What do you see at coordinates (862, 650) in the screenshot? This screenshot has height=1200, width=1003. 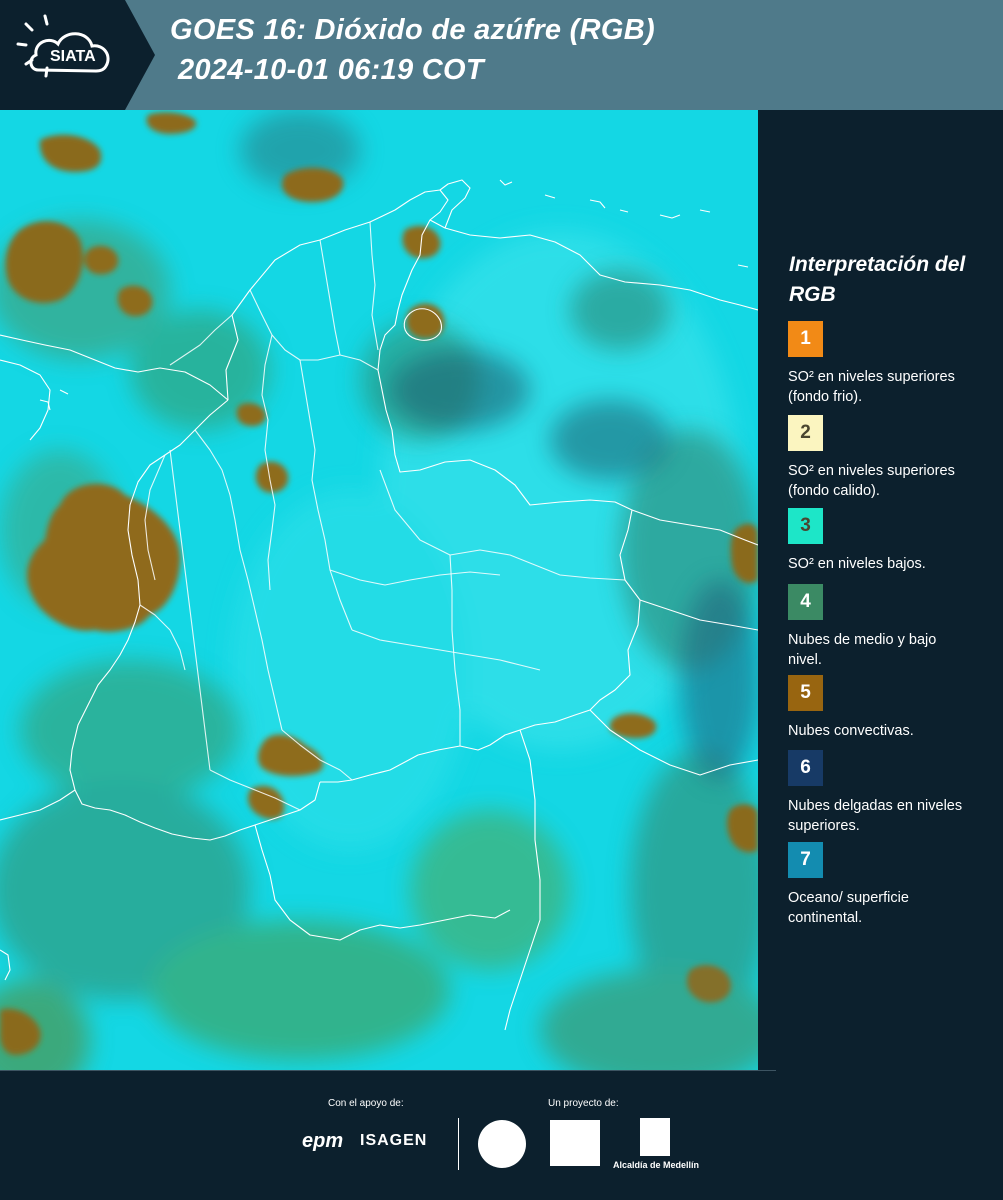 I see `legend-desc-4: Nubes de medio y bajo nivel.` at bounding box center [862, 650].